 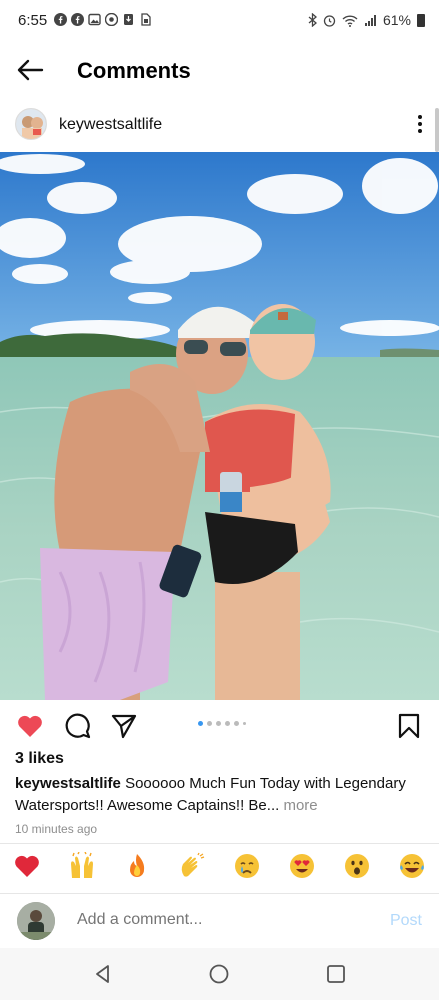 I want to click on comment-bubble-icon, so click(x=78, y=726).